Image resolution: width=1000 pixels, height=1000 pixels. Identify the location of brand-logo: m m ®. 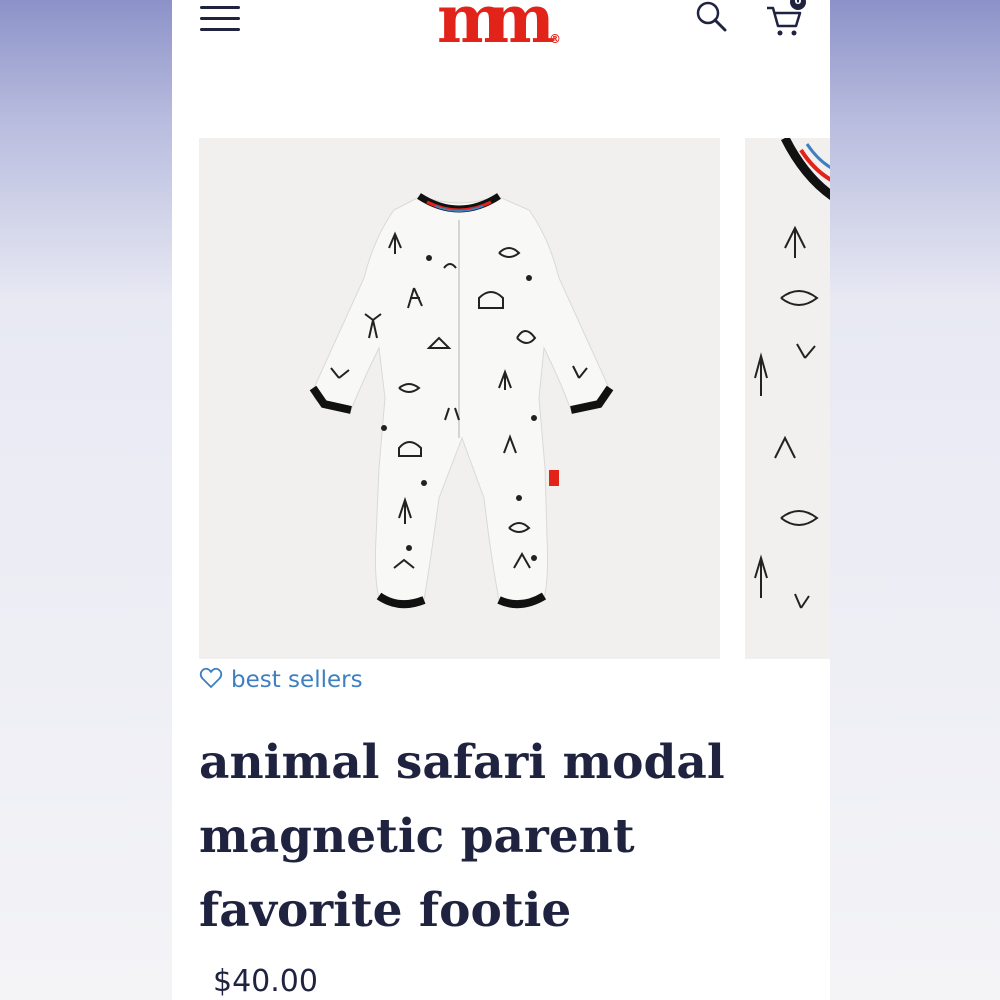
(502, 32).